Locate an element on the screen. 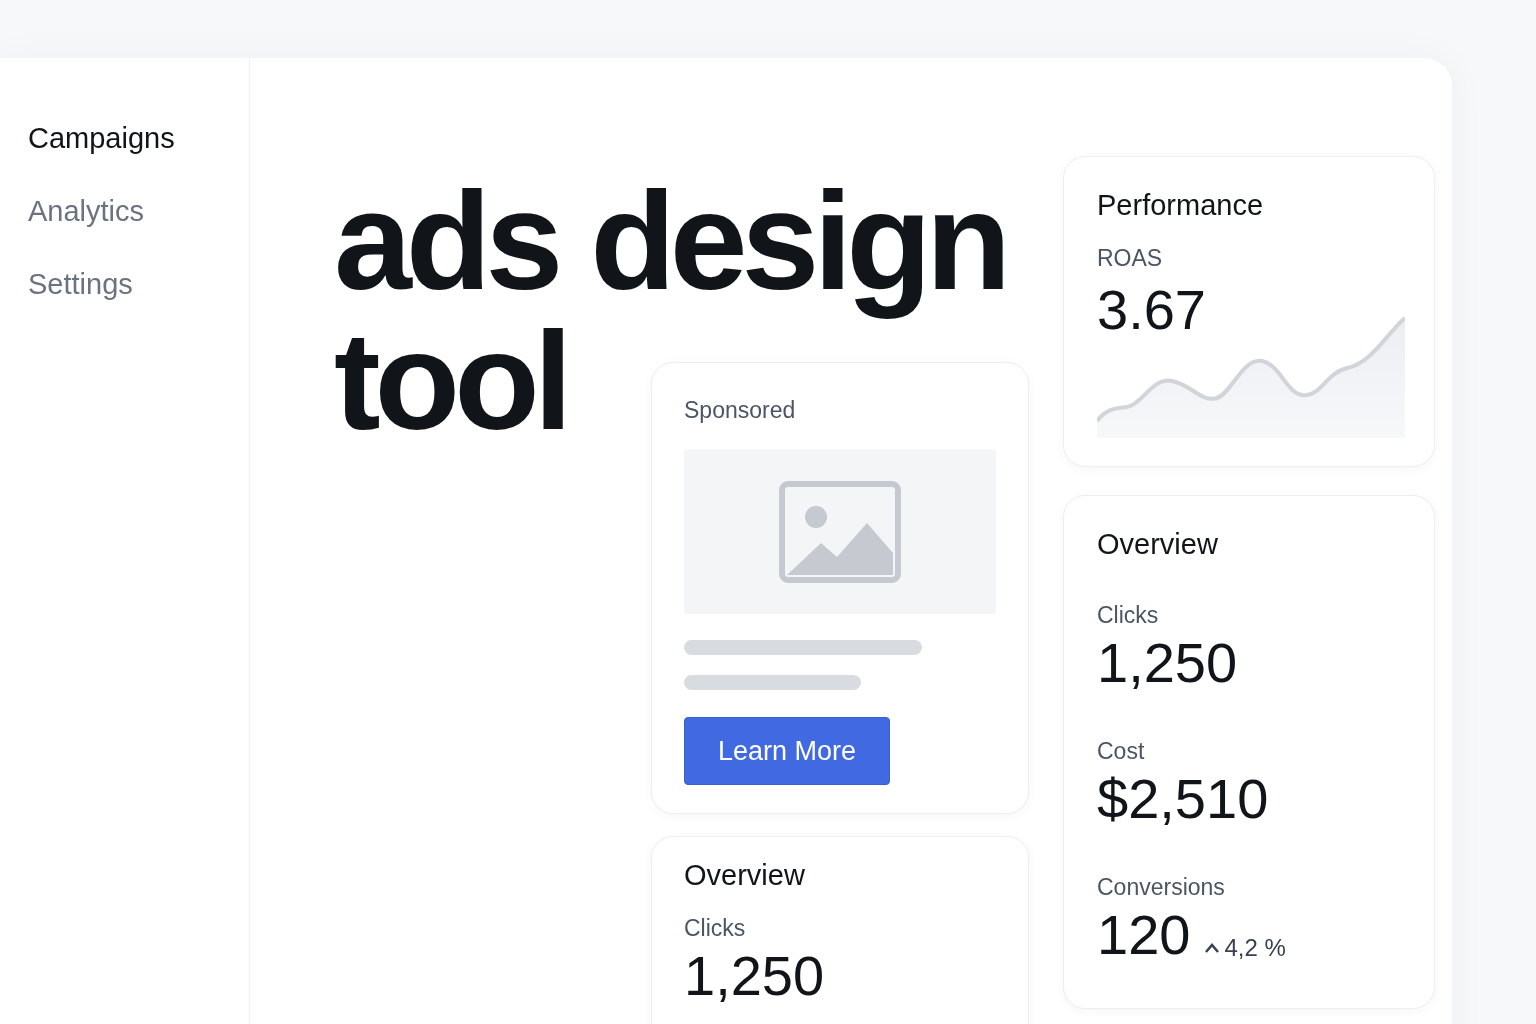 The height and width of the screenshot is (1024, 1536). metric-label: Cost is located at coordinates (1121, 751).